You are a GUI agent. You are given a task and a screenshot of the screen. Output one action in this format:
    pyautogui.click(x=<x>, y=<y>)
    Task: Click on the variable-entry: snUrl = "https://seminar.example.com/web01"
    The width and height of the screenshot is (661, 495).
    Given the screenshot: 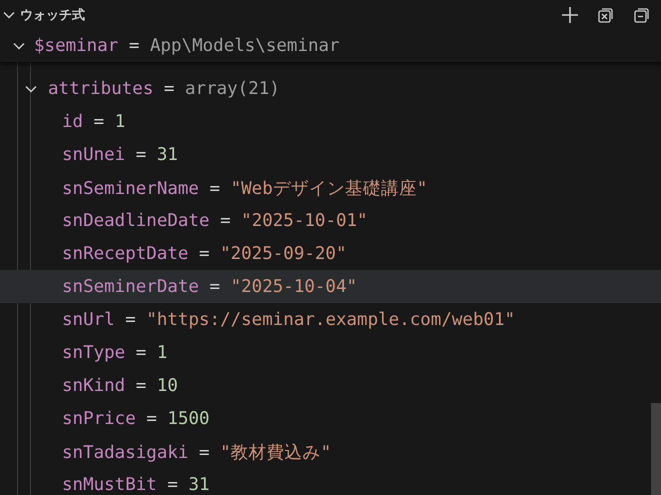 What is the action you would take?
    pyautogui.click(x=289, y=320)
    